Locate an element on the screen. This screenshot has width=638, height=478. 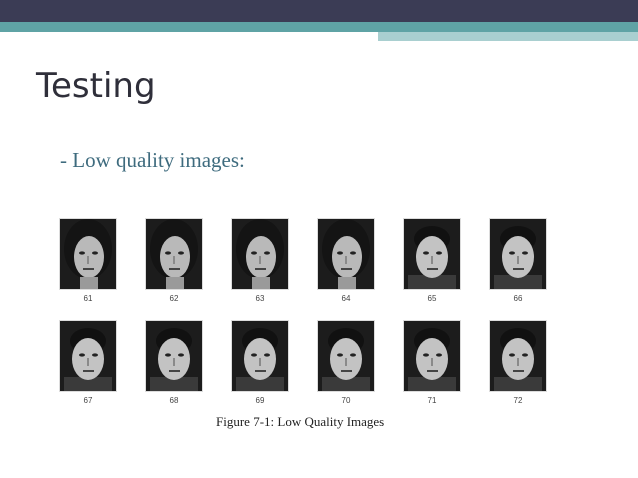
figure-caption: Figure 7-1: Low Quality Images is located at coordinates (300, 421).